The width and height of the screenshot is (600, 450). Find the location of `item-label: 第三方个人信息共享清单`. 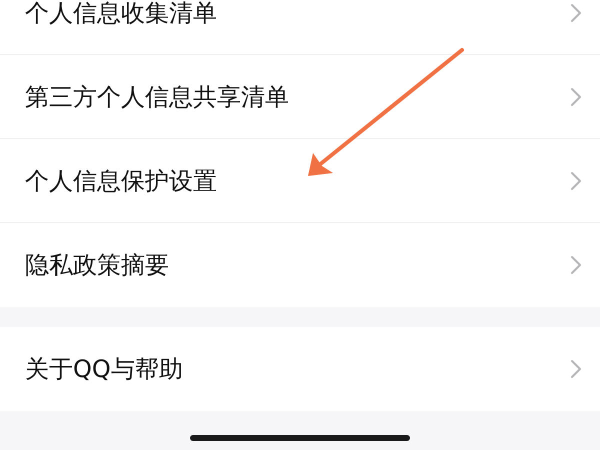

item-label: 第三方个人信息共享清单 is located at coordinates (157, 96).